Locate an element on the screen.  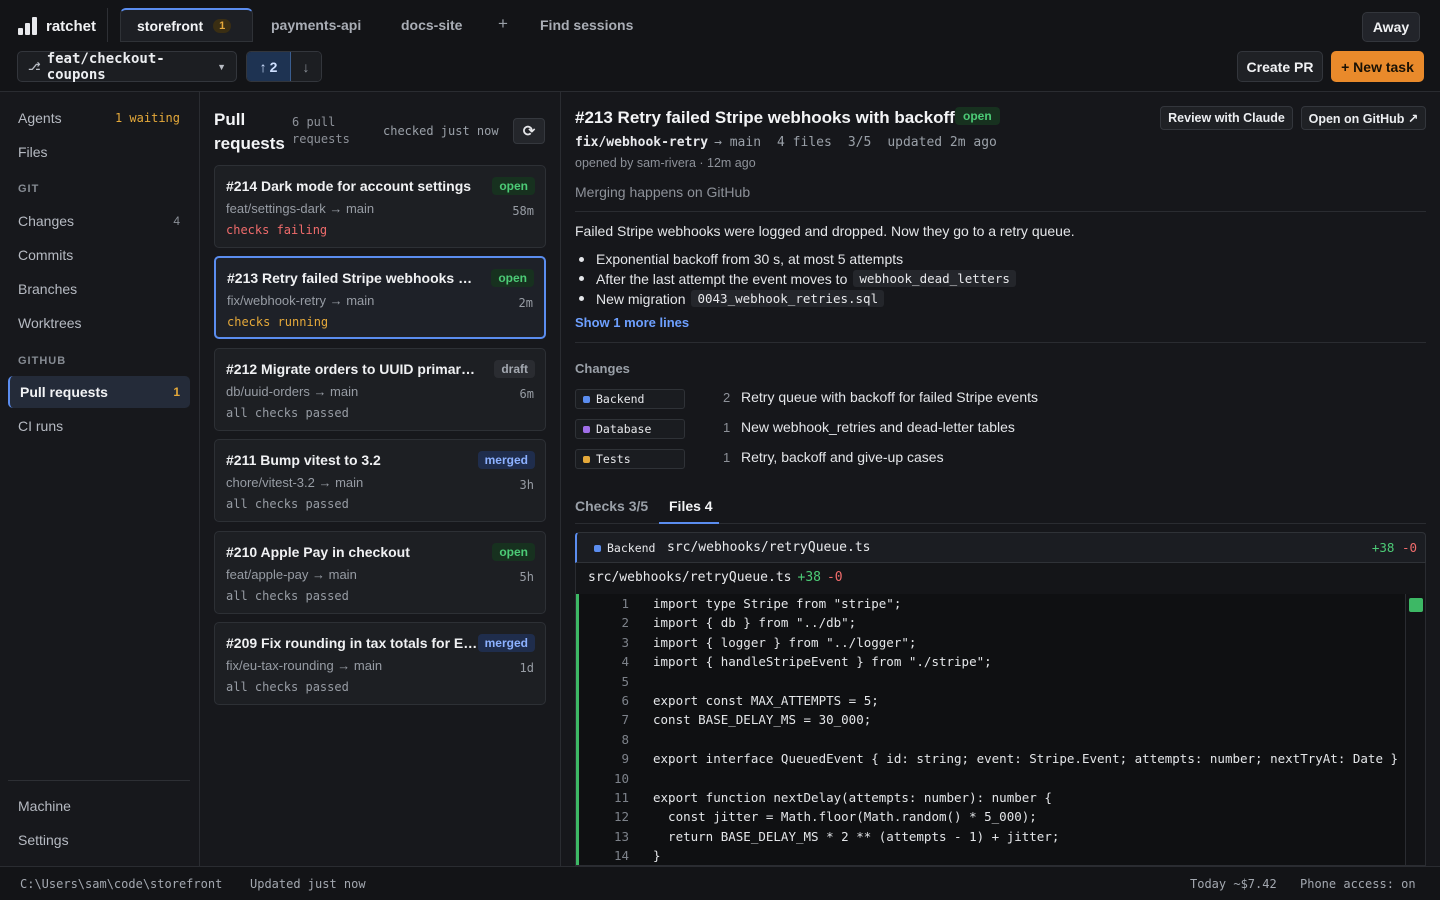
code-line: 8 is located at coordinates (999, 739).